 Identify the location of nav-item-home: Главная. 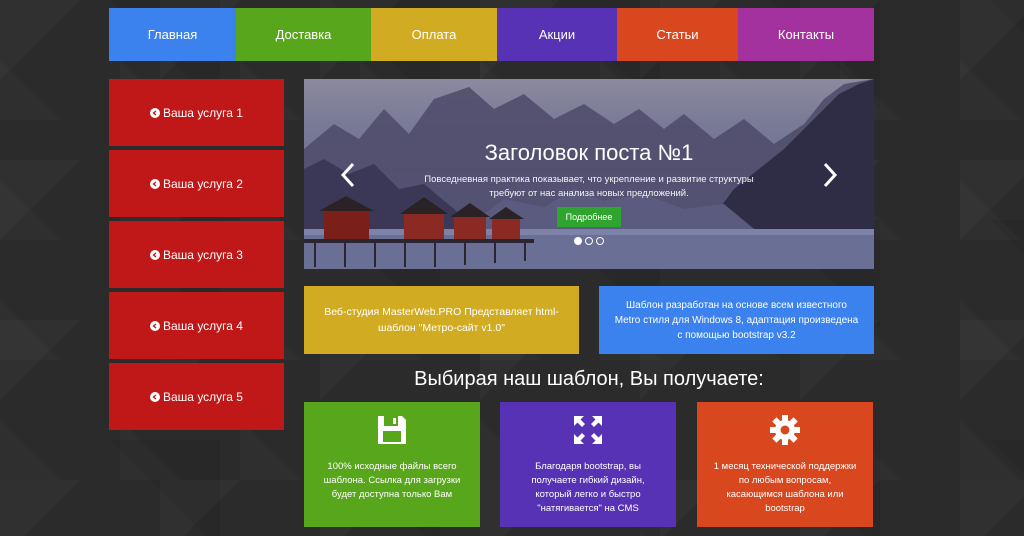
(172, 34).